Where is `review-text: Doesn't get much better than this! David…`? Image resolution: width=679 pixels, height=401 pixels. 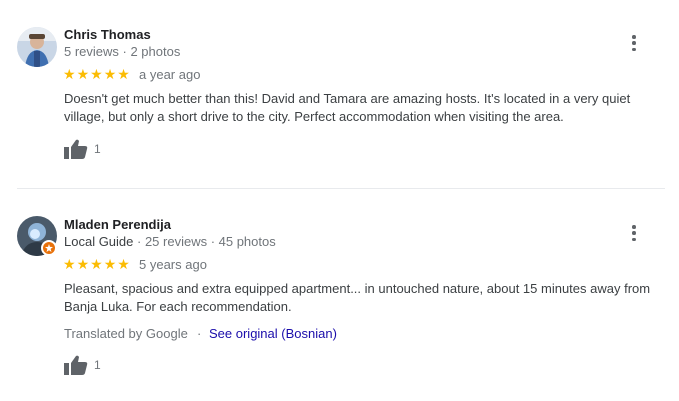
review-text: Doesn't get much better than this! David… is located at coordinates (347, 107).